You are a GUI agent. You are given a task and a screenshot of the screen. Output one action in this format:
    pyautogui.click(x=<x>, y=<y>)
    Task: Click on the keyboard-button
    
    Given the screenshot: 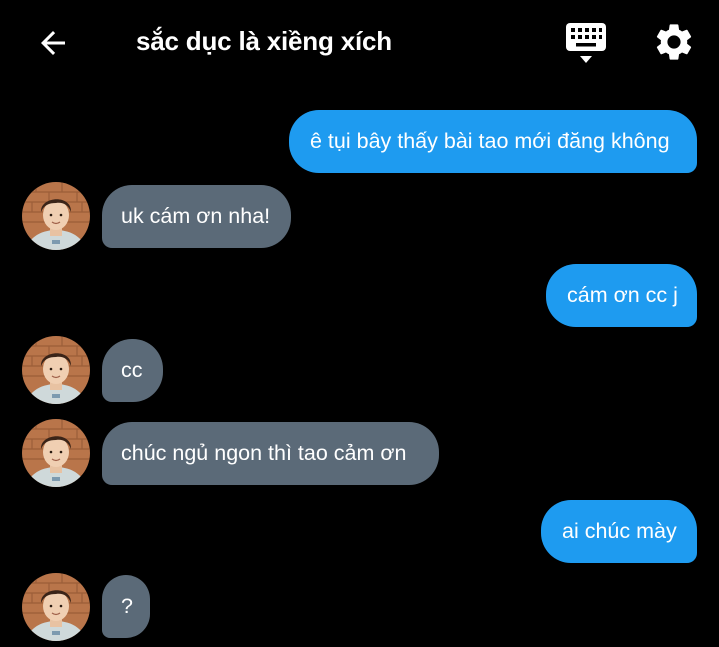 What is the action you would take?
    pyautogui.click(x=586, y=44)
    